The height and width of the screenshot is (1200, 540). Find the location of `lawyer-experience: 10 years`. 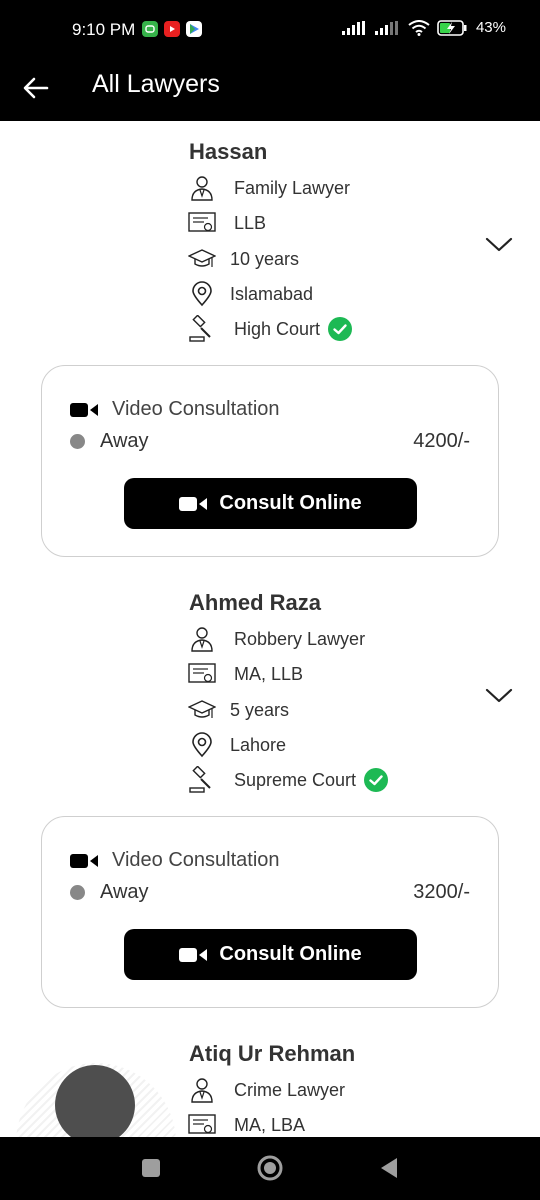

lawyer-experience: 10 years is located at coordinates (265, 258).